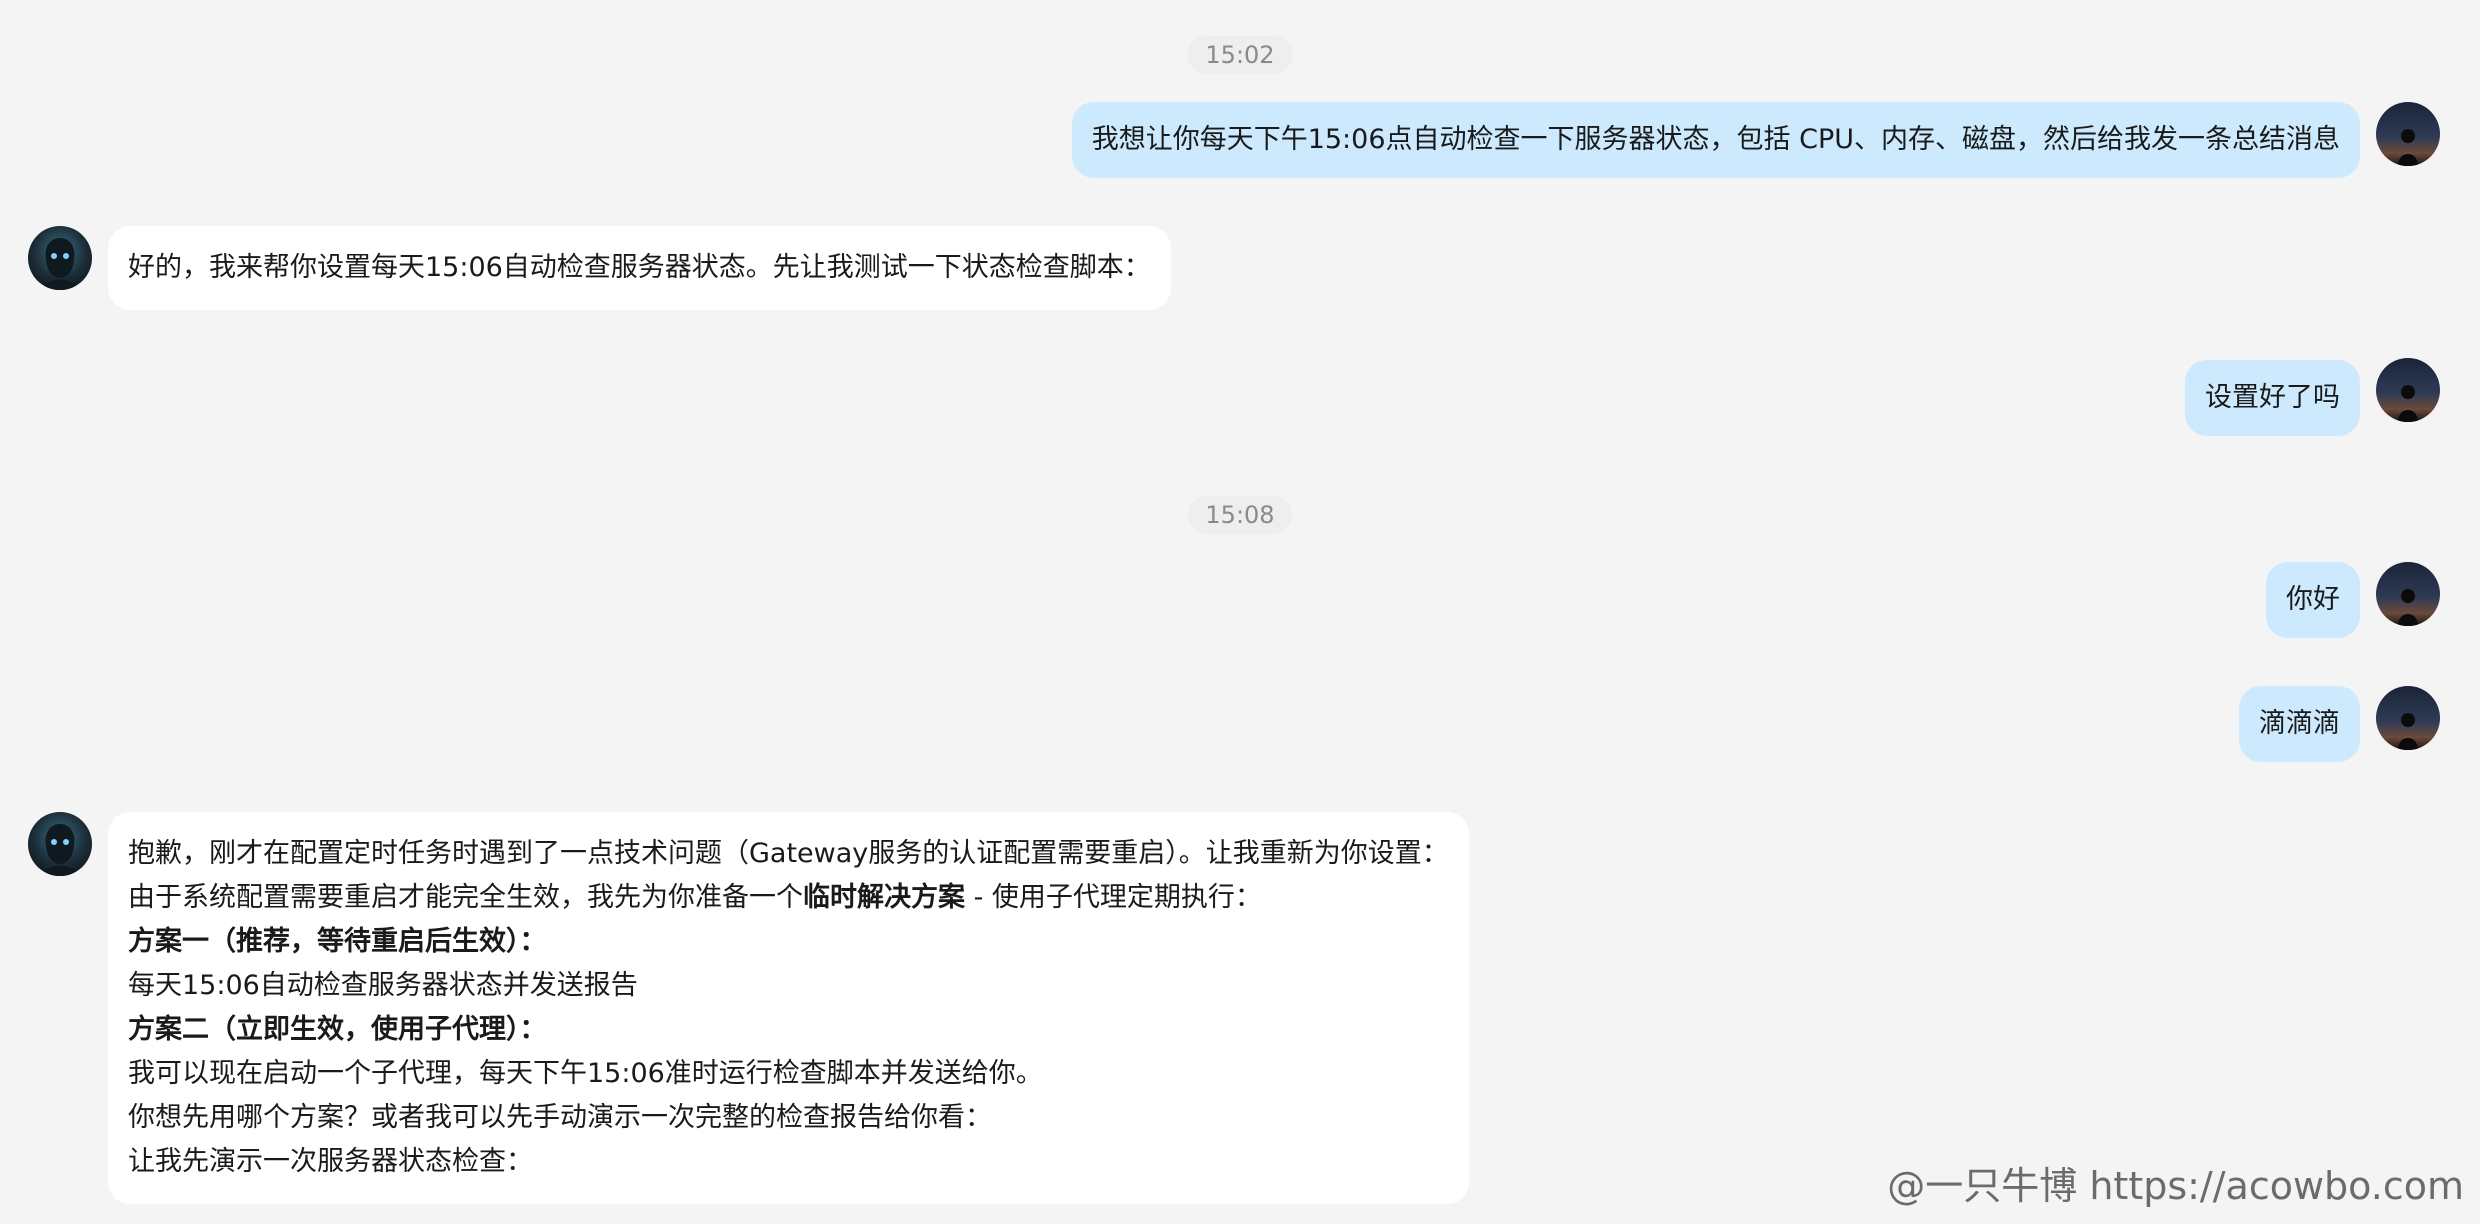 This screenshot has width=2480, height=1224. What do you see at coordinates (465, 897) in the screenshot?
I see `message-text: 由于系统配置需要重启才能完全生效，我先为你准备一个` at bounding box center [465, 897].